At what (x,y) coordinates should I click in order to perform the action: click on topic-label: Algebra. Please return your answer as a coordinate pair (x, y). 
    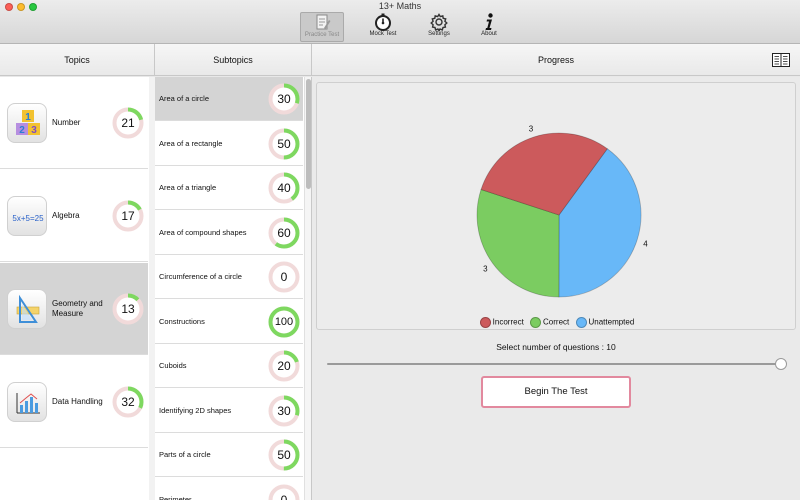
    Looking at the image, I should click on (66, 215).